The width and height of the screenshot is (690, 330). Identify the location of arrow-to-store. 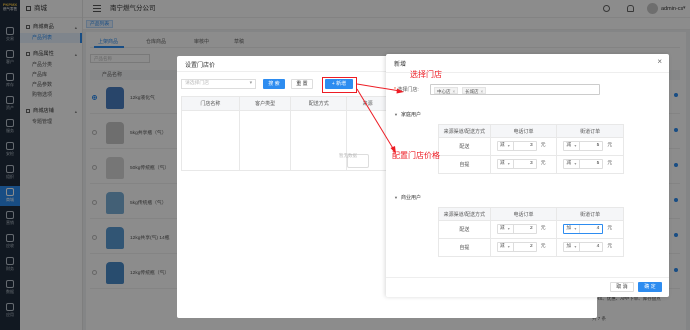
(378, 87).